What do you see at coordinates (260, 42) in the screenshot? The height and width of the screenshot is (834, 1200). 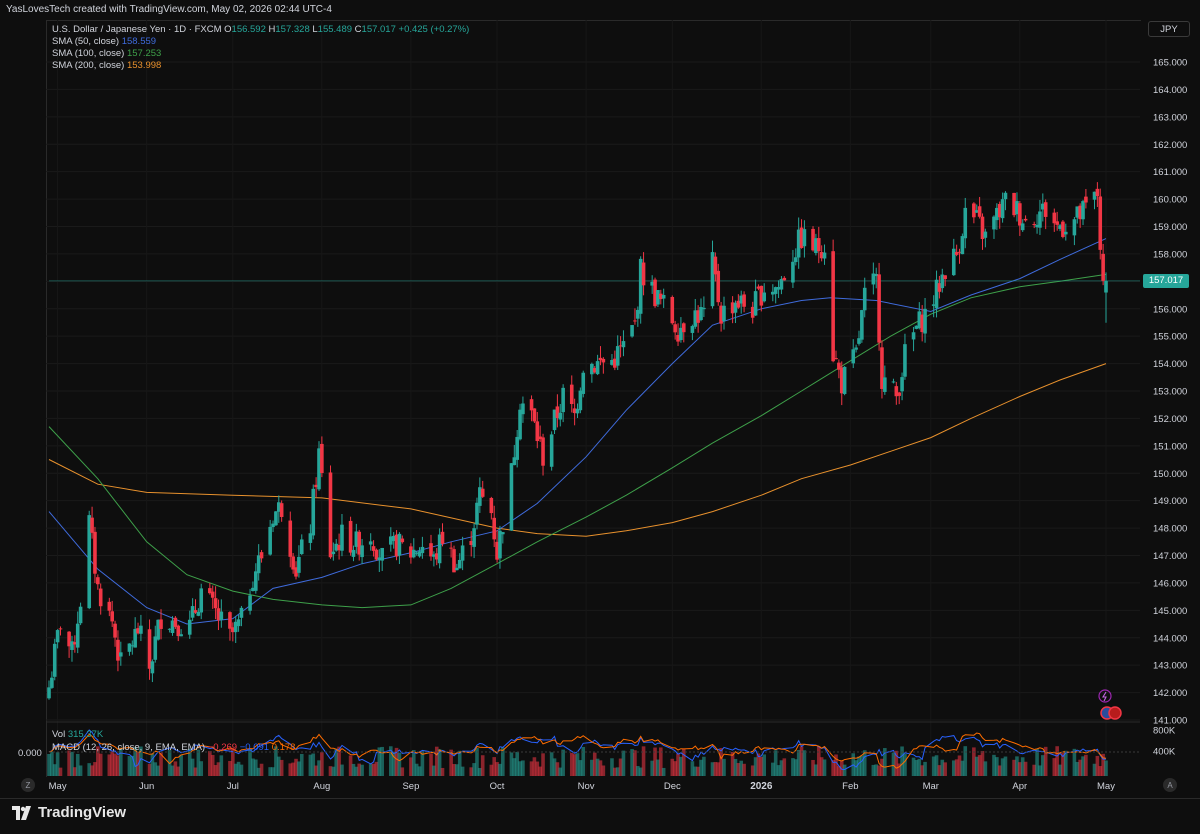 I see `sma50-legend-row: SMA (50, close) 158.559` at bounding box center [260, 42].